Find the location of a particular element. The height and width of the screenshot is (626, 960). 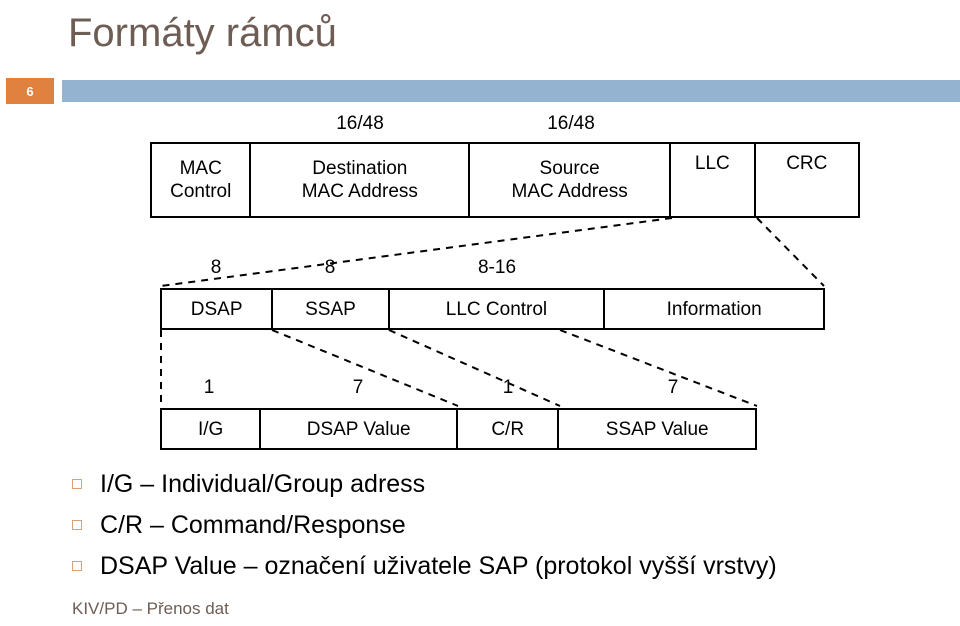

cell-line: CRC is located at coordinates (807, 163).